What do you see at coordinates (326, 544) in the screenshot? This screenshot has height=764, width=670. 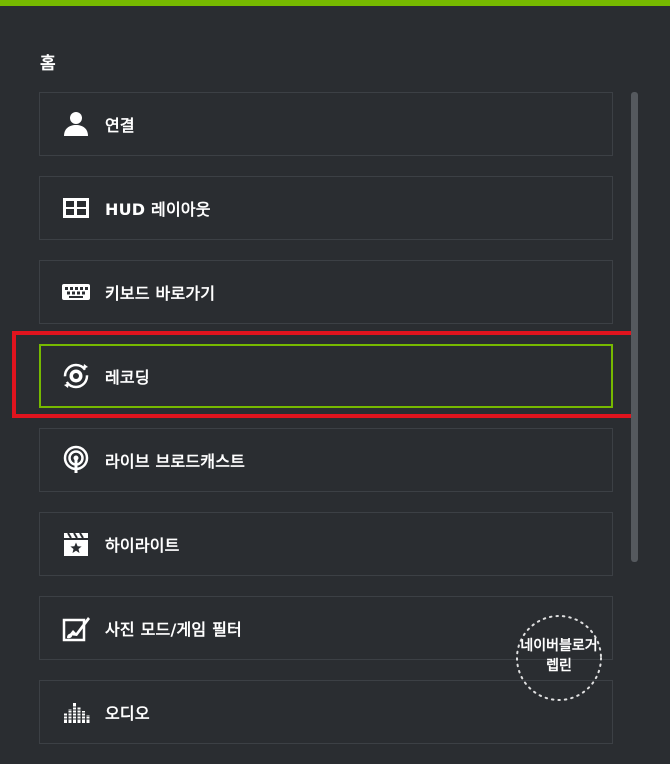 I see `menu-item-highlights: 하이라이트` at bounding box center [326, 544].